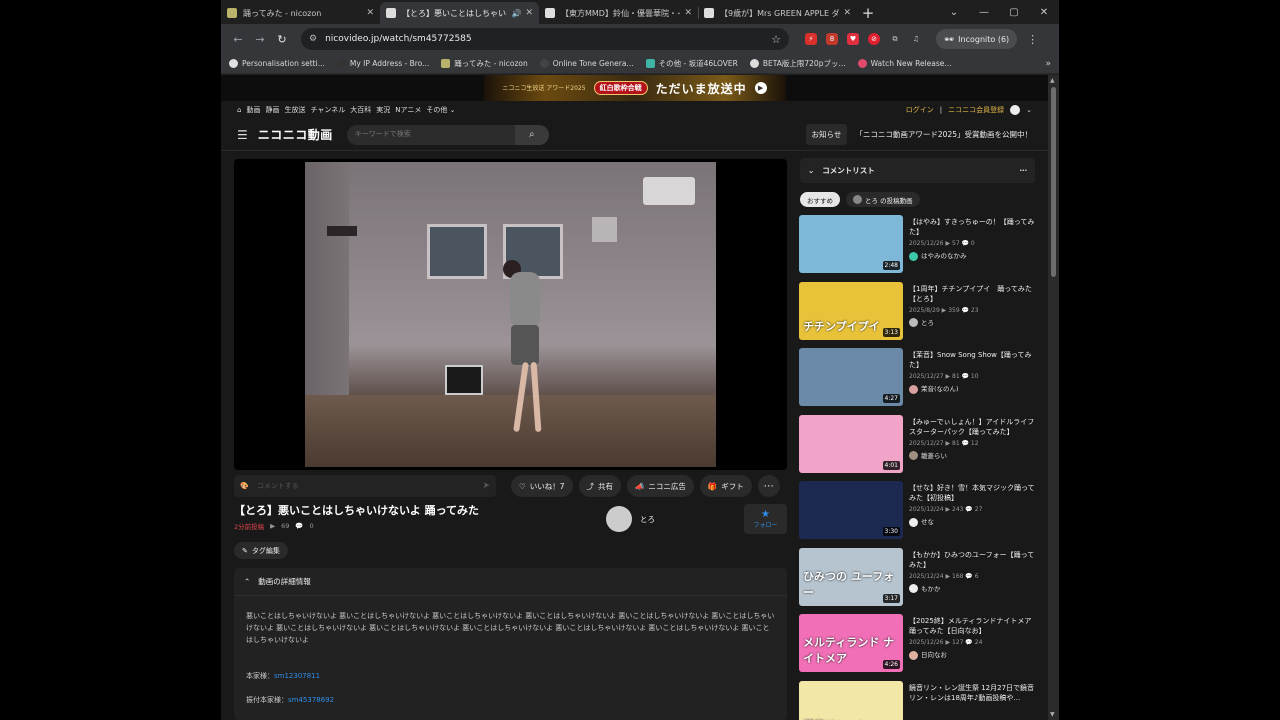 This screenshot has height=720, width=1280. I want to click on choreo-link: sm45378692, so click(311, 700).